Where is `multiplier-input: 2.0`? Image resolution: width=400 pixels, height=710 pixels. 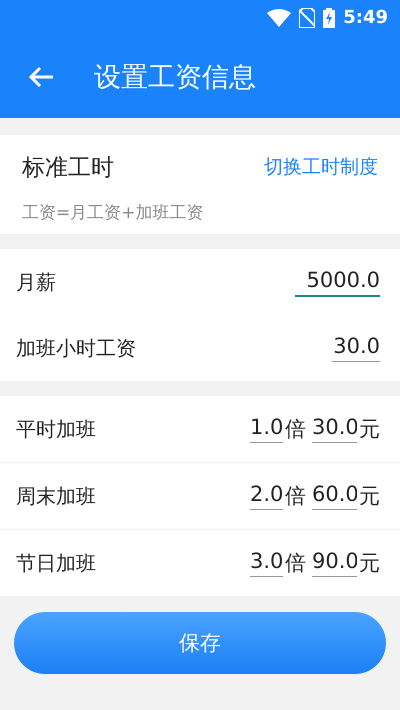 multiplier-input: 2.0 is located at coordinates (266, 496).